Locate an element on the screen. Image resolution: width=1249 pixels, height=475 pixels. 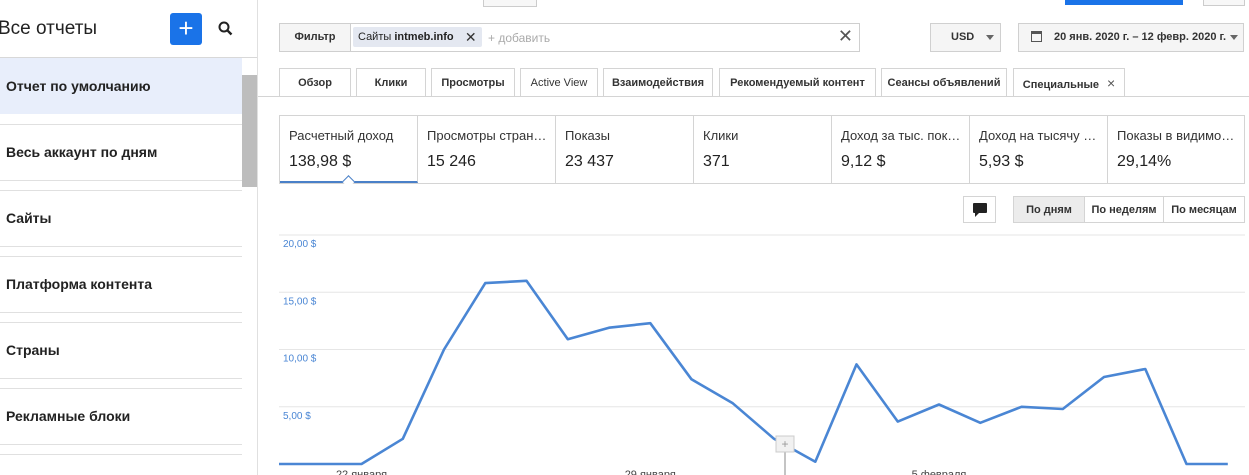
x-tick-label: 22 января is located at coordinates (361, 472).